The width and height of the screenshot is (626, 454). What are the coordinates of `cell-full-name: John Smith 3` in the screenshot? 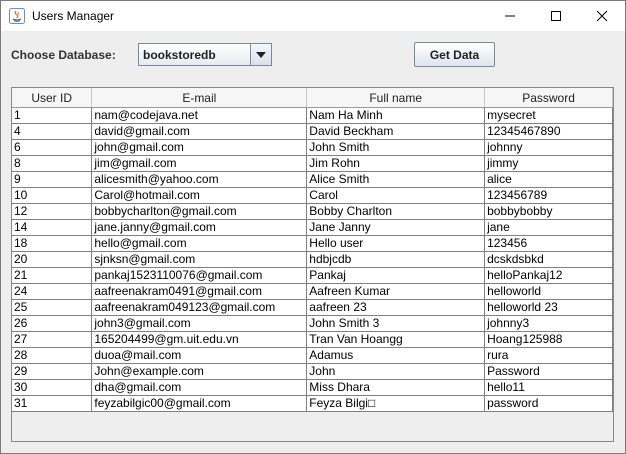 It's located at (396, 323).